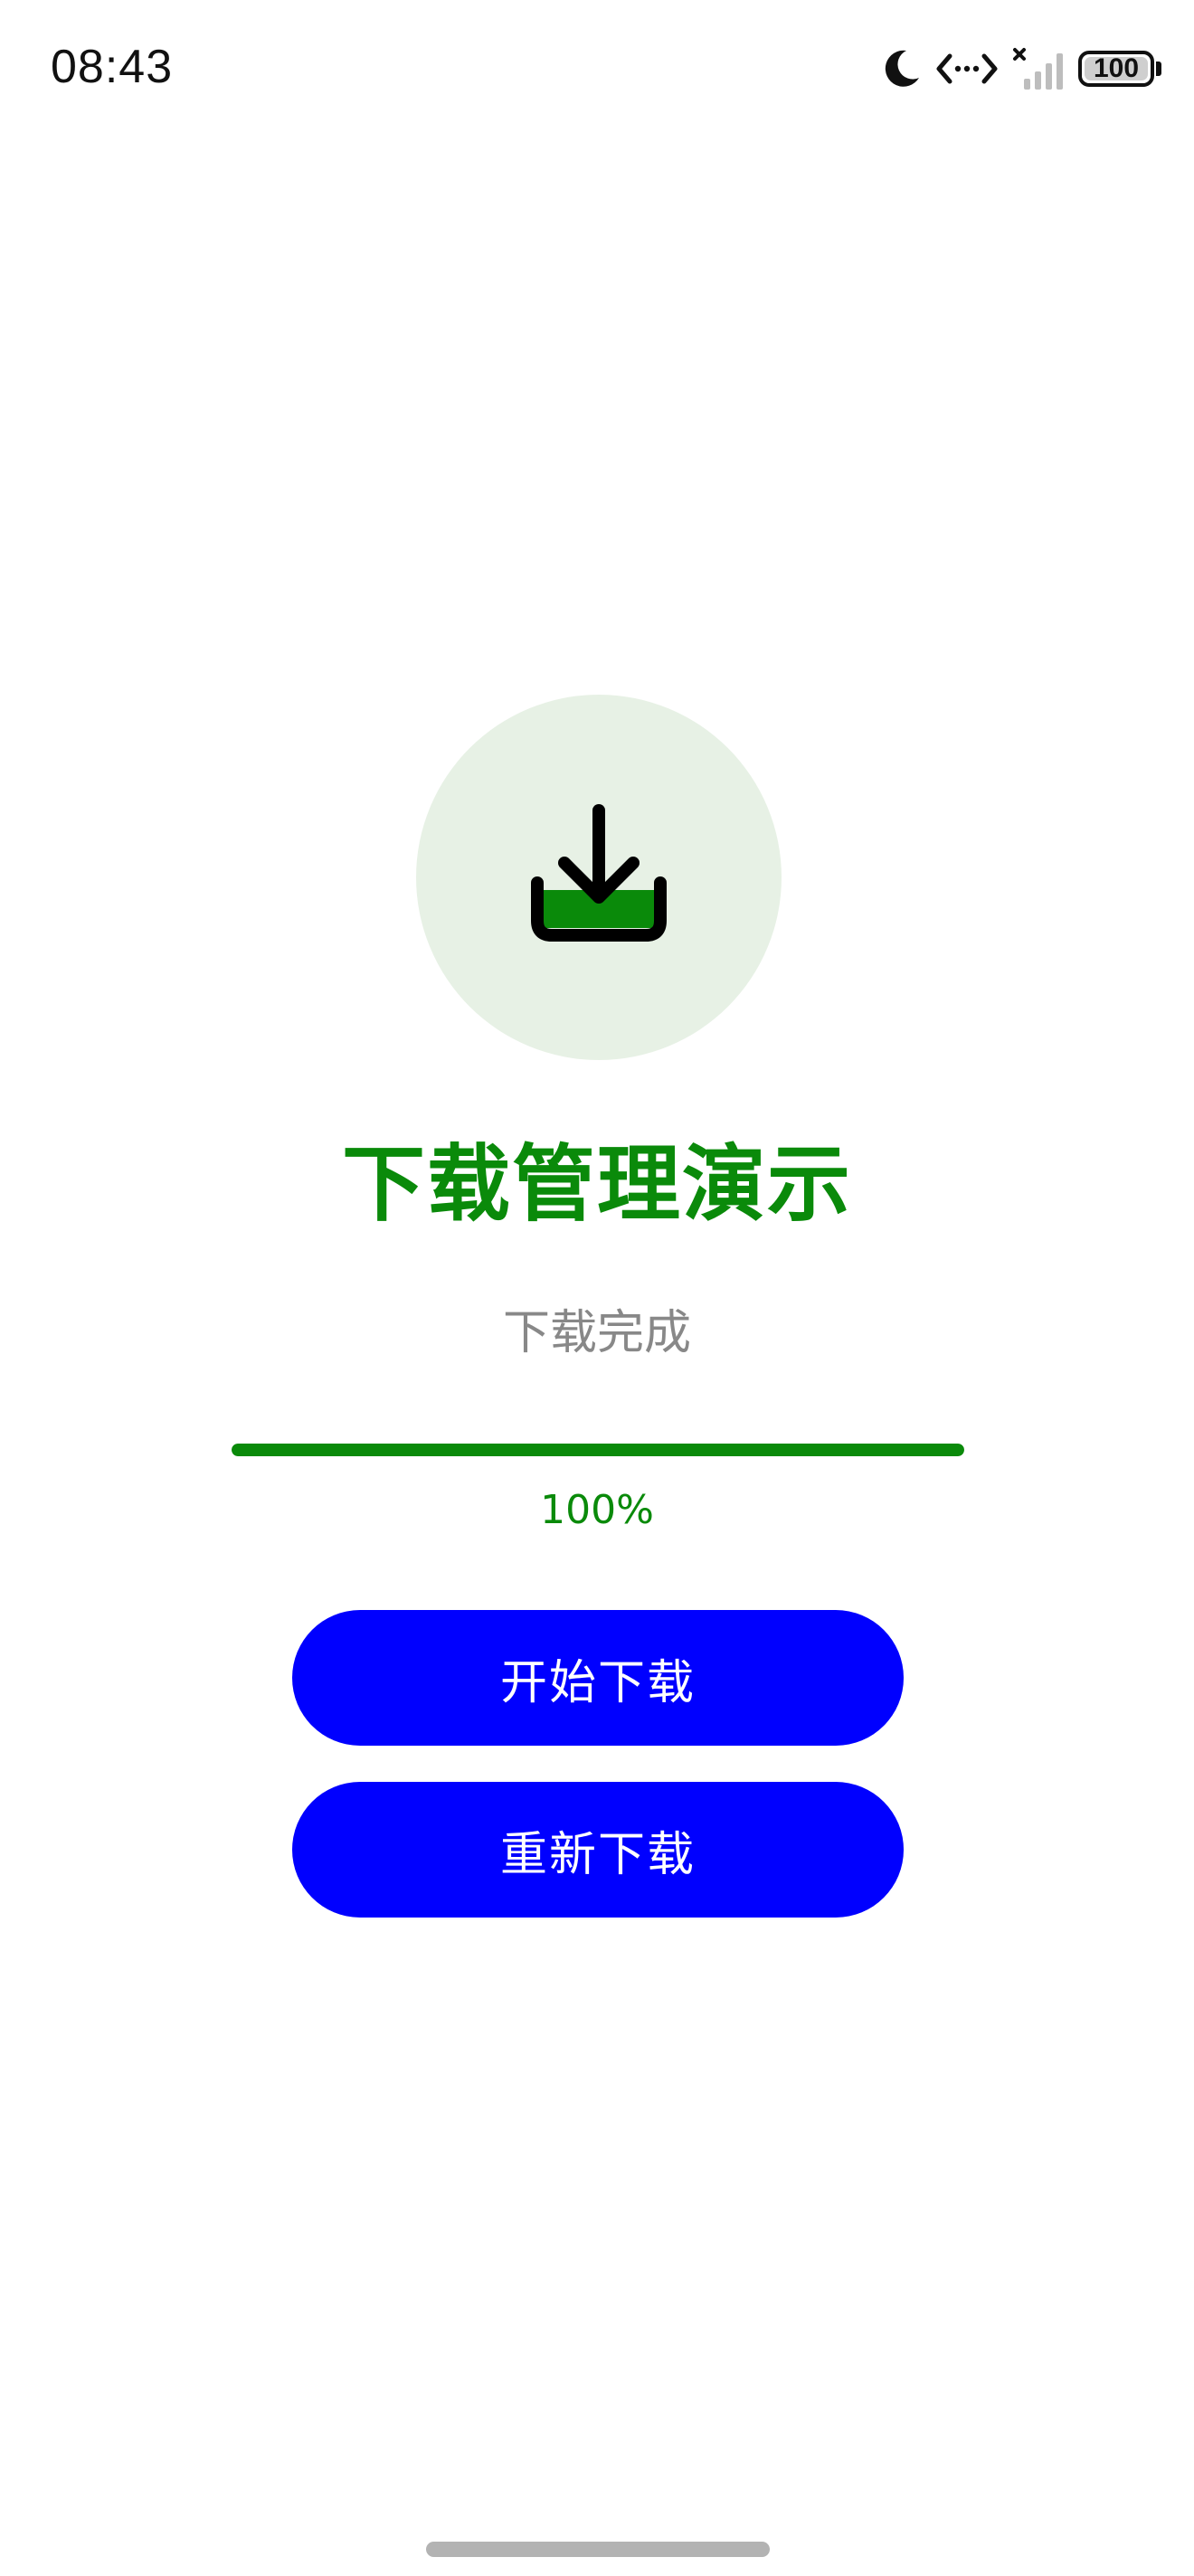 The width and height of the screenshot is (1194, 2576). What do you see at coordinates (597, 1510) in the screenshot?
I see `download-percent-text: 100%` at bounding box center [597, 1510].